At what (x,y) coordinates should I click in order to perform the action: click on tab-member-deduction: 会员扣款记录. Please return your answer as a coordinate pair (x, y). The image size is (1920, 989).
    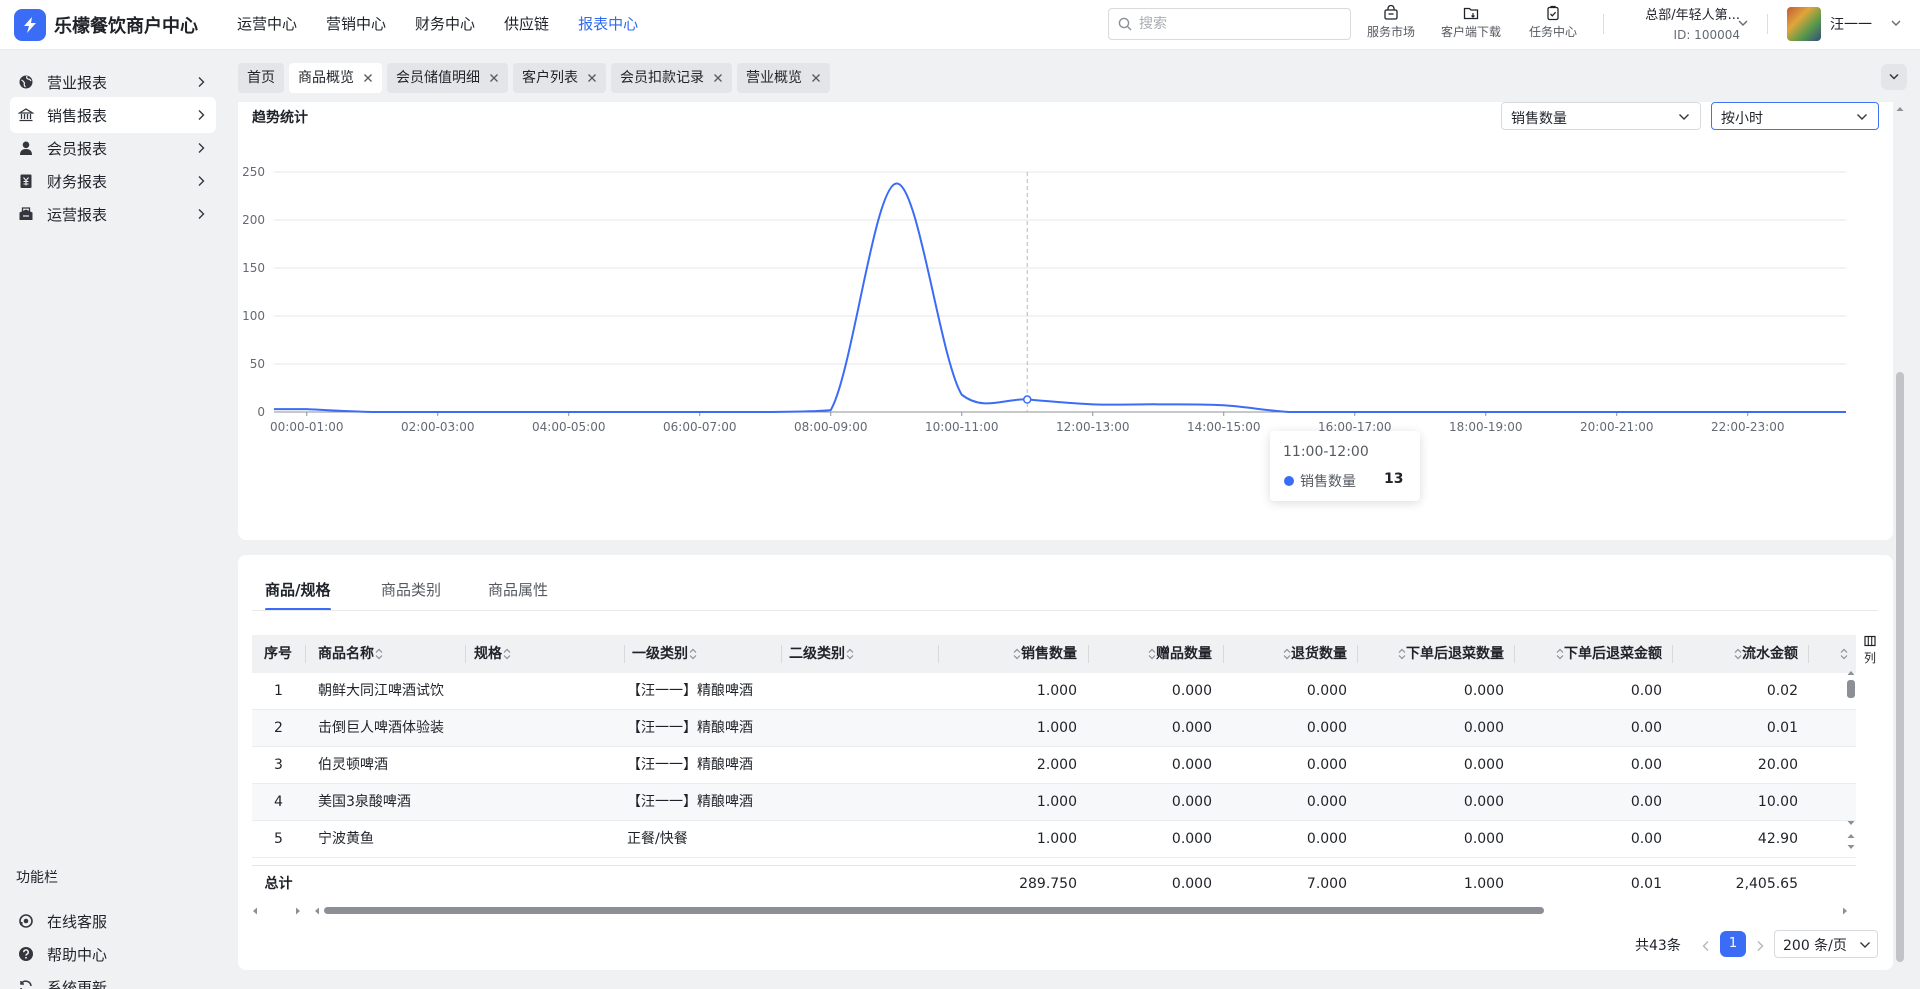
    Looking at the image, I should click on (671, 78).